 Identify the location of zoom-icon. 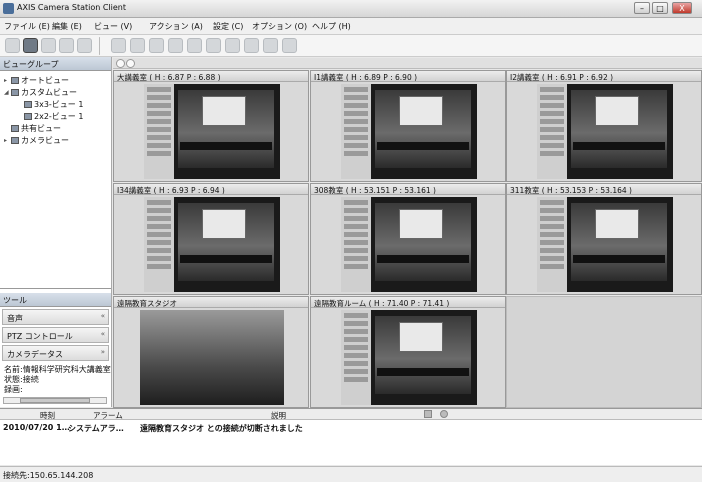
(213, 45).